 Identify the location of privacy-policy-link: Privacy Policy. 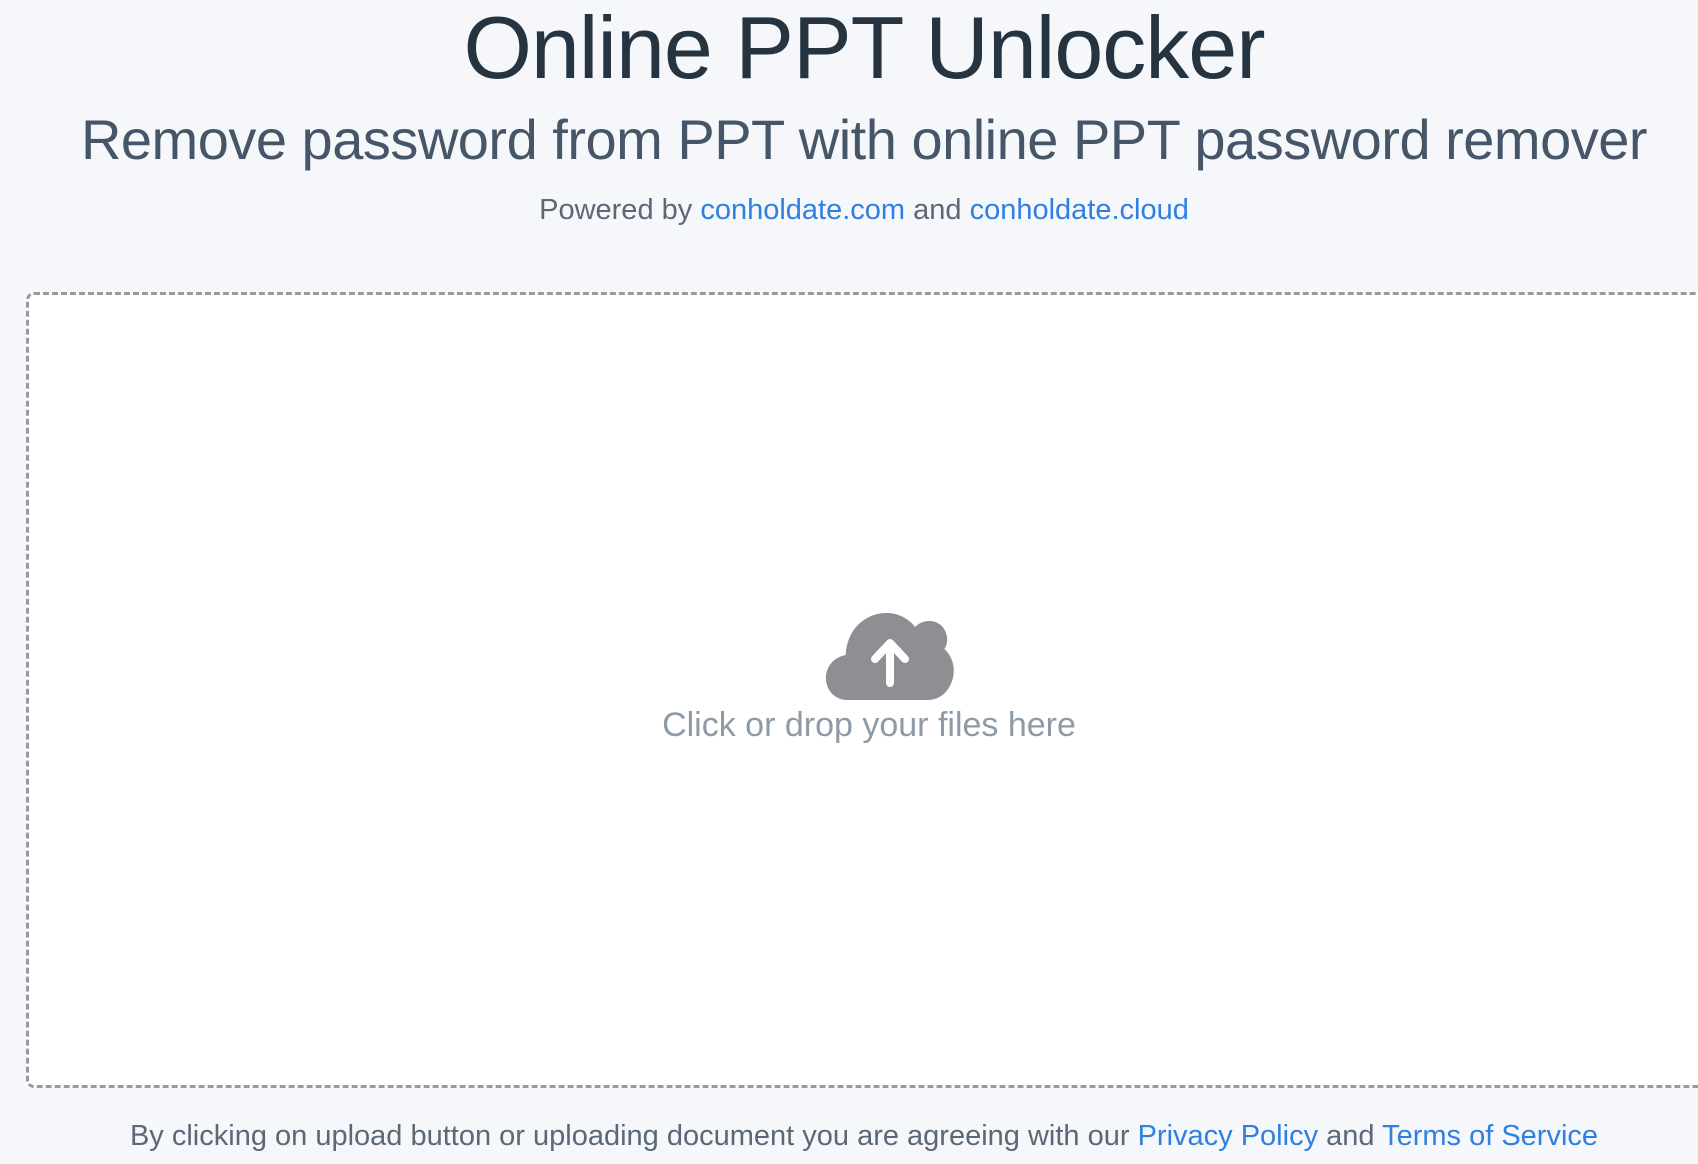
(1228, 1136).